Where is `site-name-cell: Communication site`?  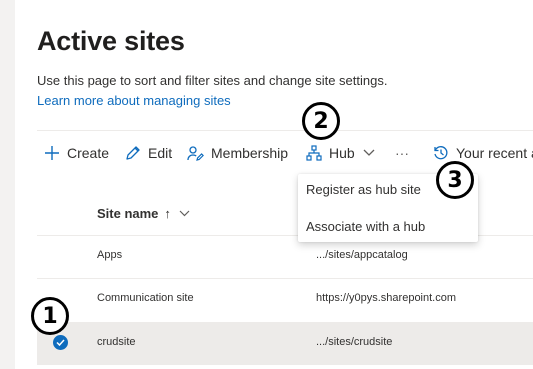
site-name-cell: Communication site is located at coordinates (145, 298).